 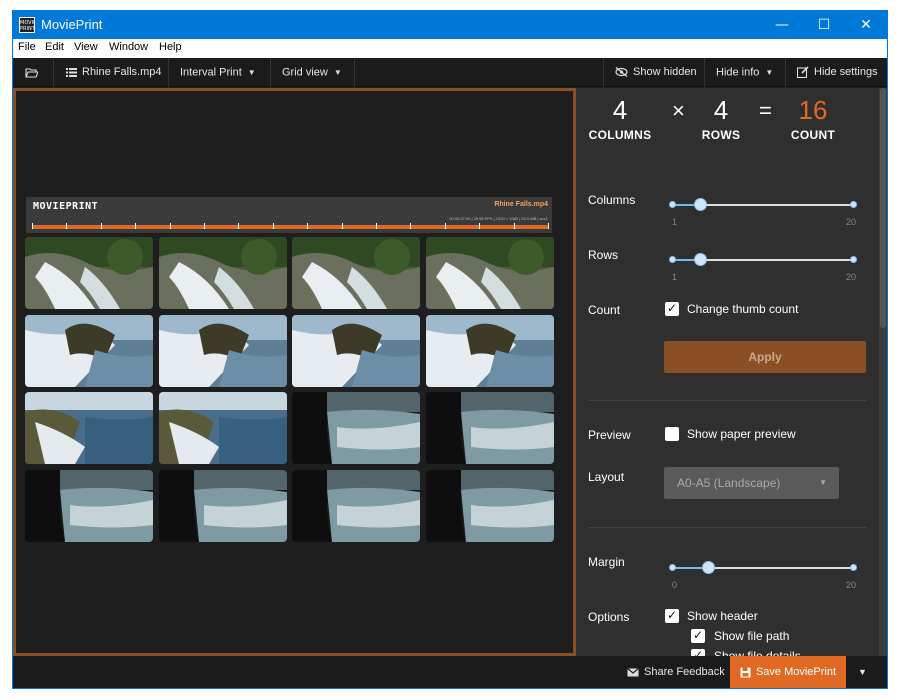 What do you see at coordinates (54, 47) in the screenshot?
I see `menu-edit: Edit` at bounding box center [54, 47].